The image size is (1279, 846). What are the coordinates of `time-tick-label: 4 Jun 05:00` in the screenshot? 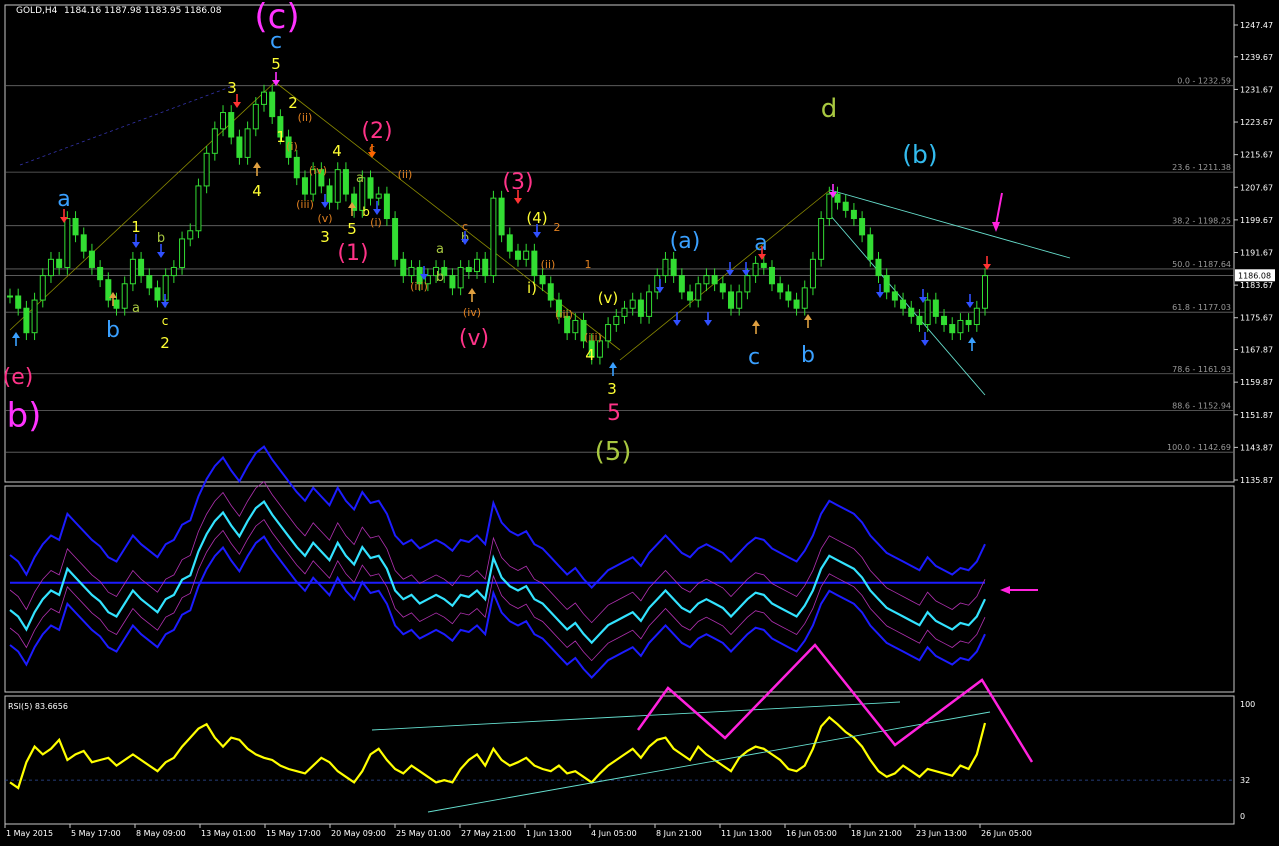 It's located at (614, 833).